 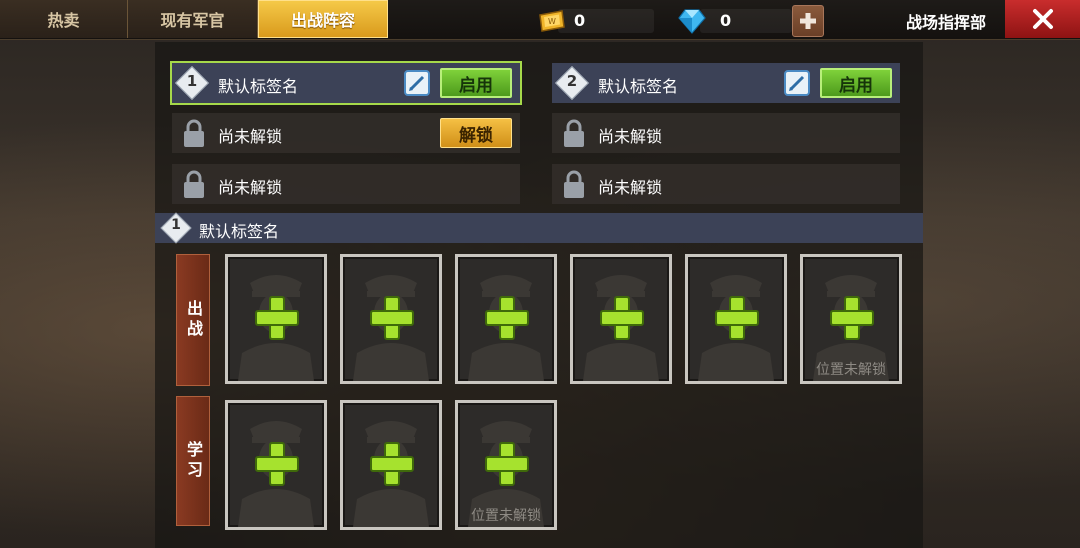 I want to click on lineup-locked-4: 尚未解锁, so click(x=726, y=133).